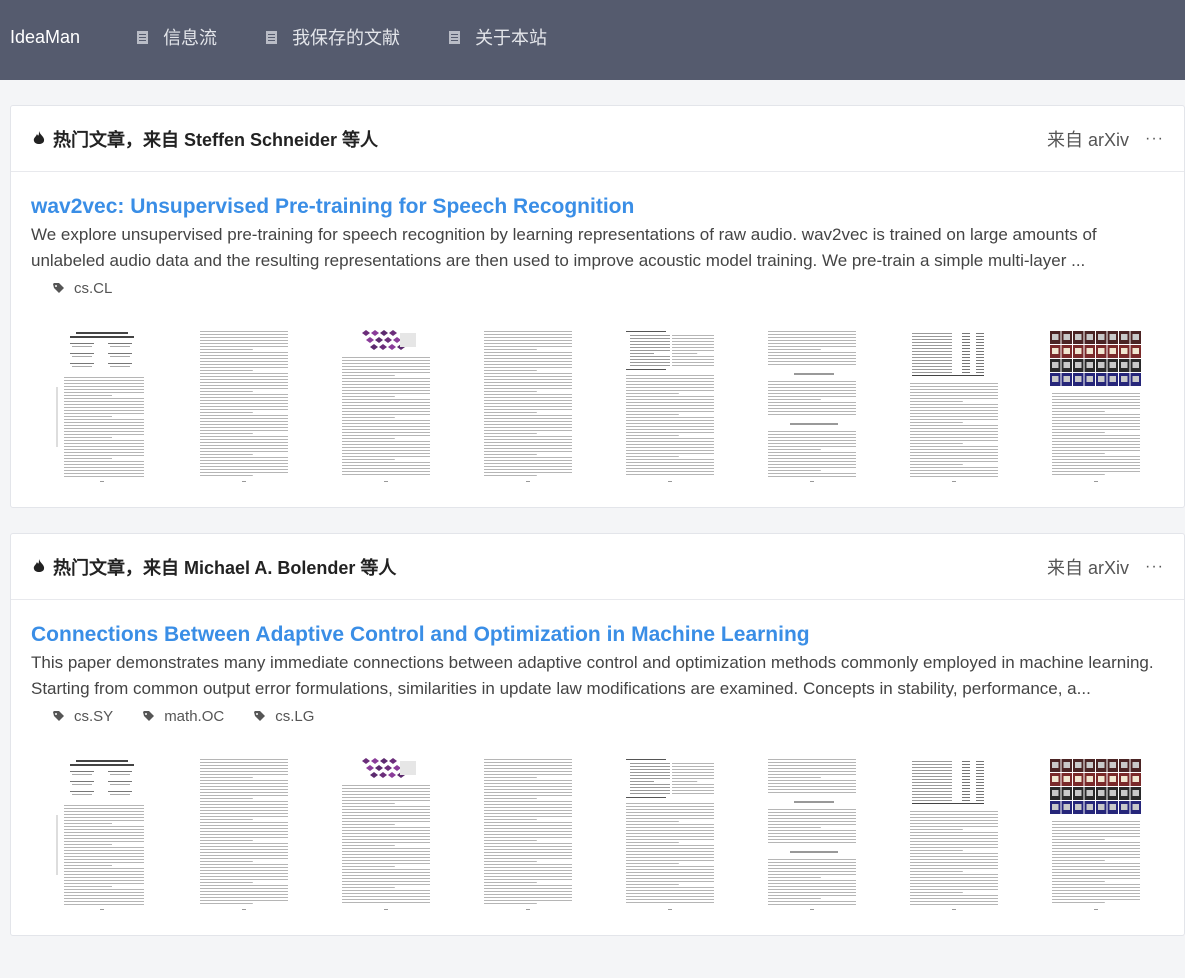 Image resolution: width=1185 pixels, height=978 pixels. Describe the element at coordinates (597, 716) in the screenshot. I see `tag-list: cs.SY math.OC cs.LG` at that location.